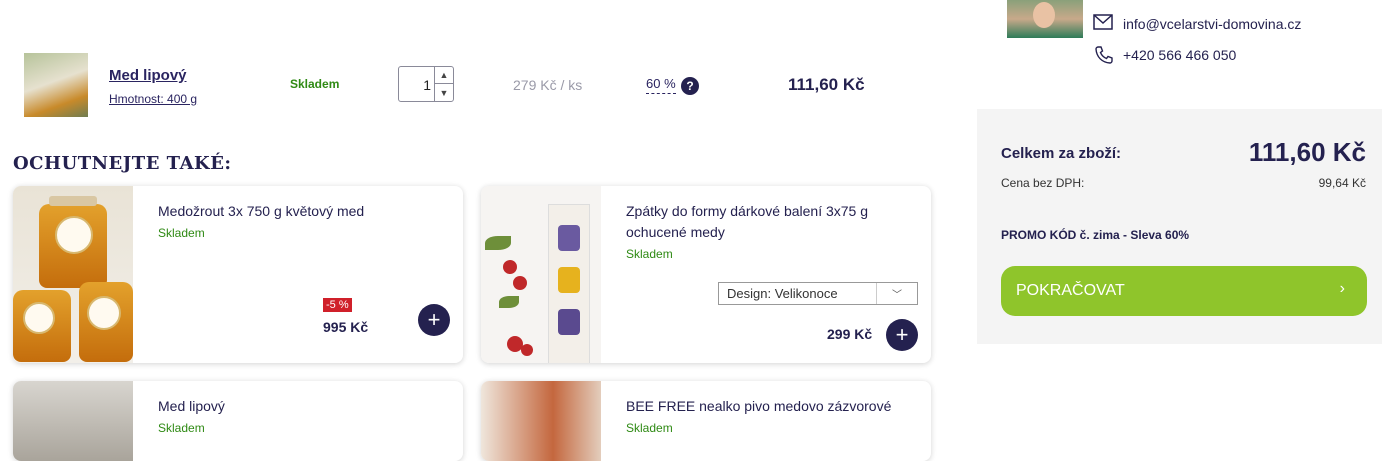  Describe the element at coordinates (346, 327) in the screenshot. I see `product-price: 995 Kč` at that location.